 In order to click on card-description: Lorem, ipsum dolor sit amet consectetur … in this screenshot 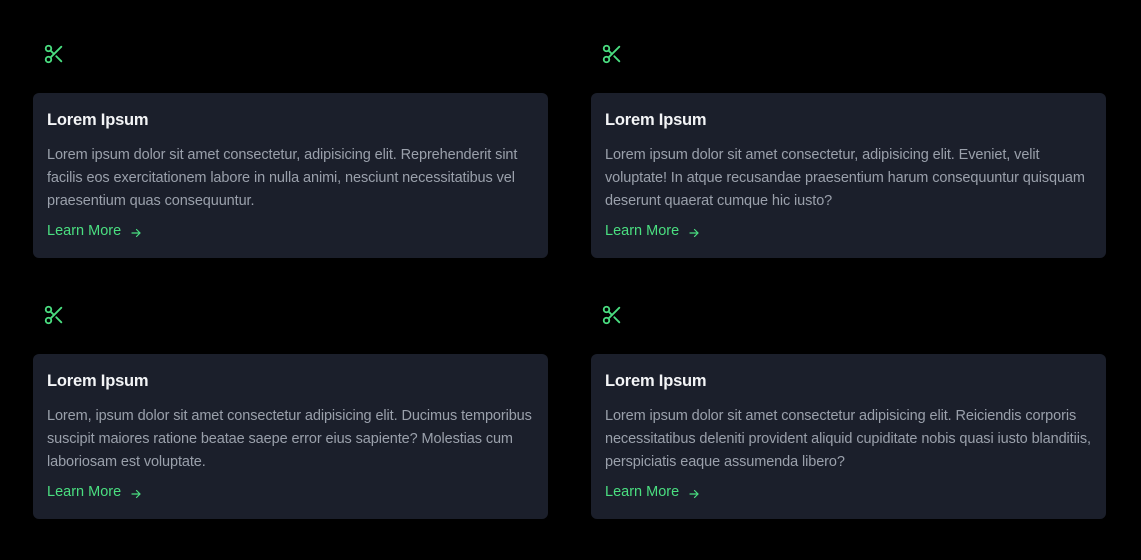, I will do `click(289, 439)`.